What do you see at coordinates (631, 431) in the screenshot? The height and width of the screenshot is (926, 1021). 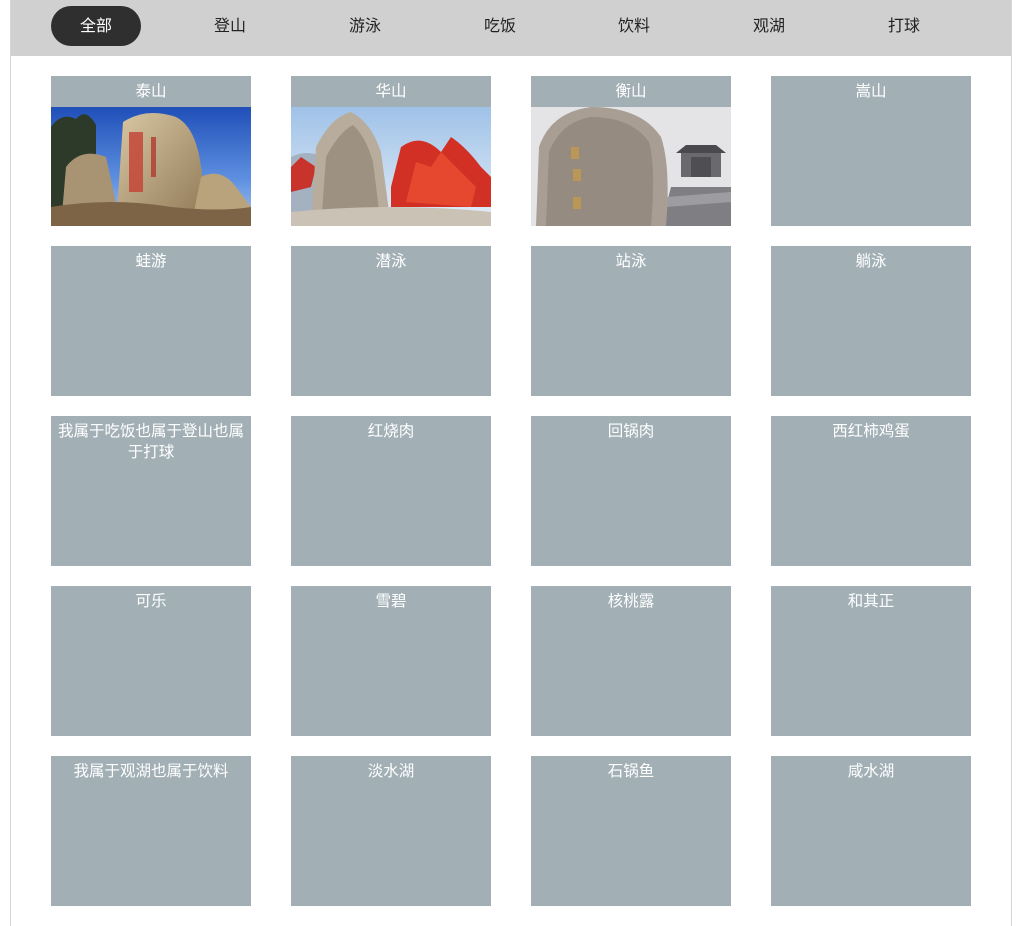 I see `card-title: 回锅肉` at bounding box center [631, 431].